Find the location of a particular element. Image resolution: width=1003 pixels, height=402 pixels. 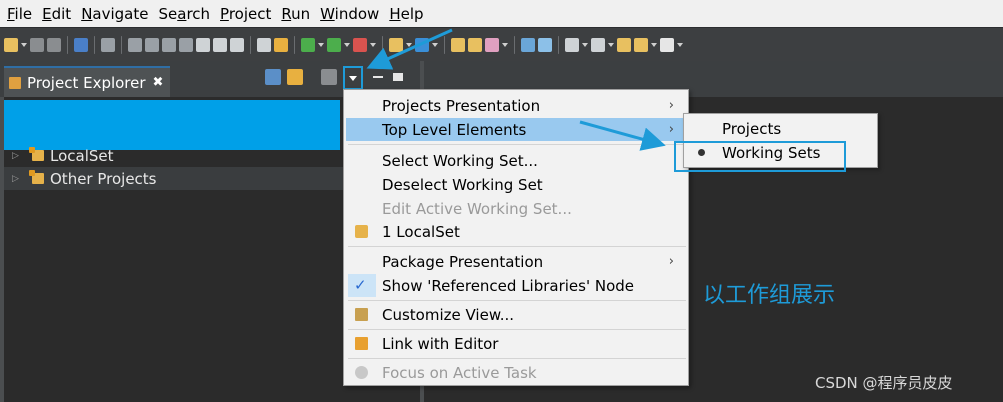

new-java-class-icon is located at coordinates (422, 44).